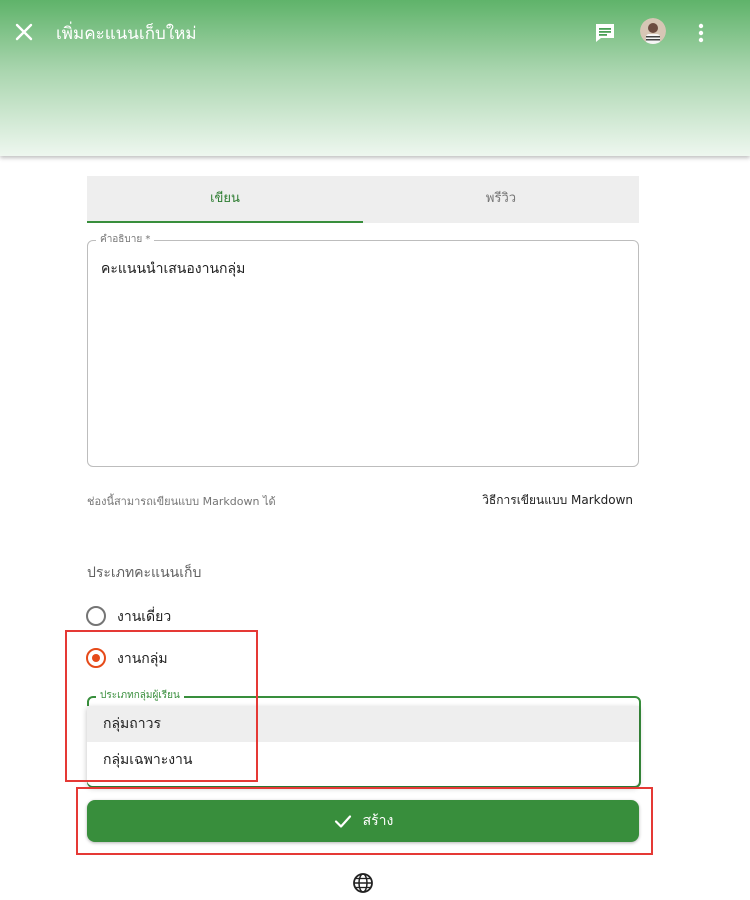 Image resolution: width=750 pixels, height=900 pixels. Describe the element at coordinates (342, 821) in the screenshot. I see `check-icon` at that location.